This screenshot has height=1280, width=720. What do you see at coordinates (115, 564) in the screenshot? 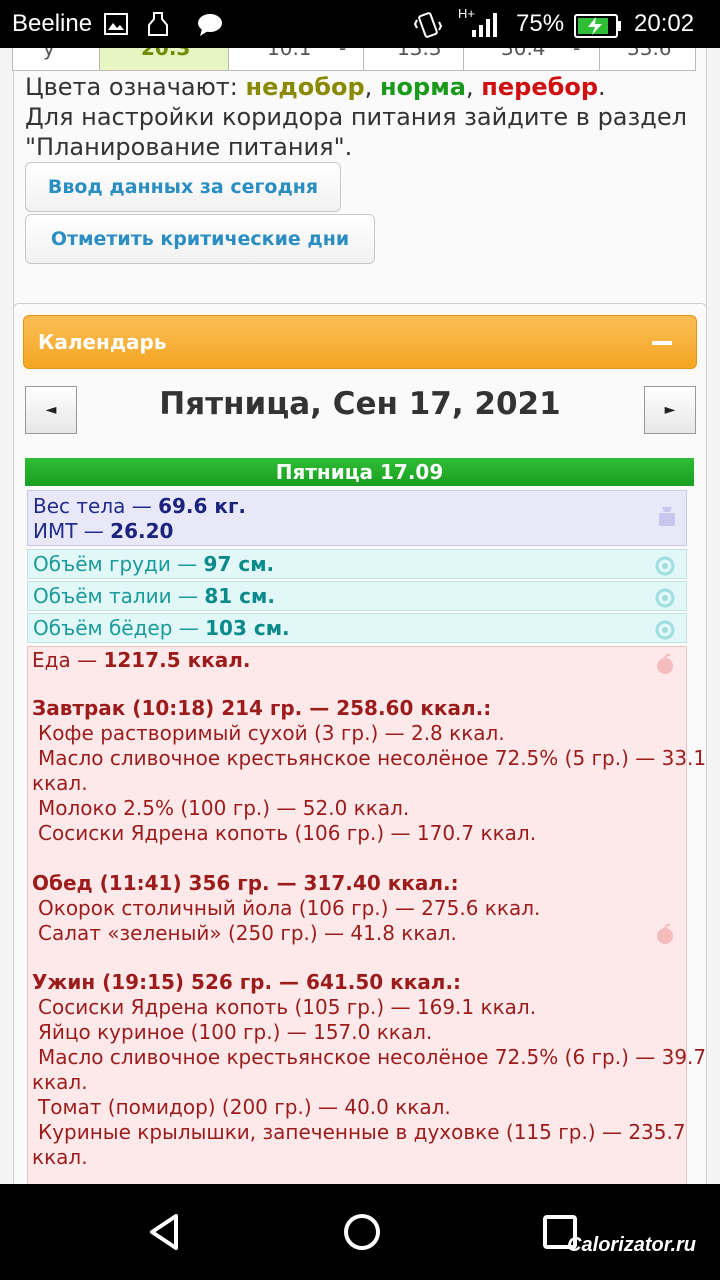
I see `chest-label: Объём груди —` at bounding box center [115, 564].